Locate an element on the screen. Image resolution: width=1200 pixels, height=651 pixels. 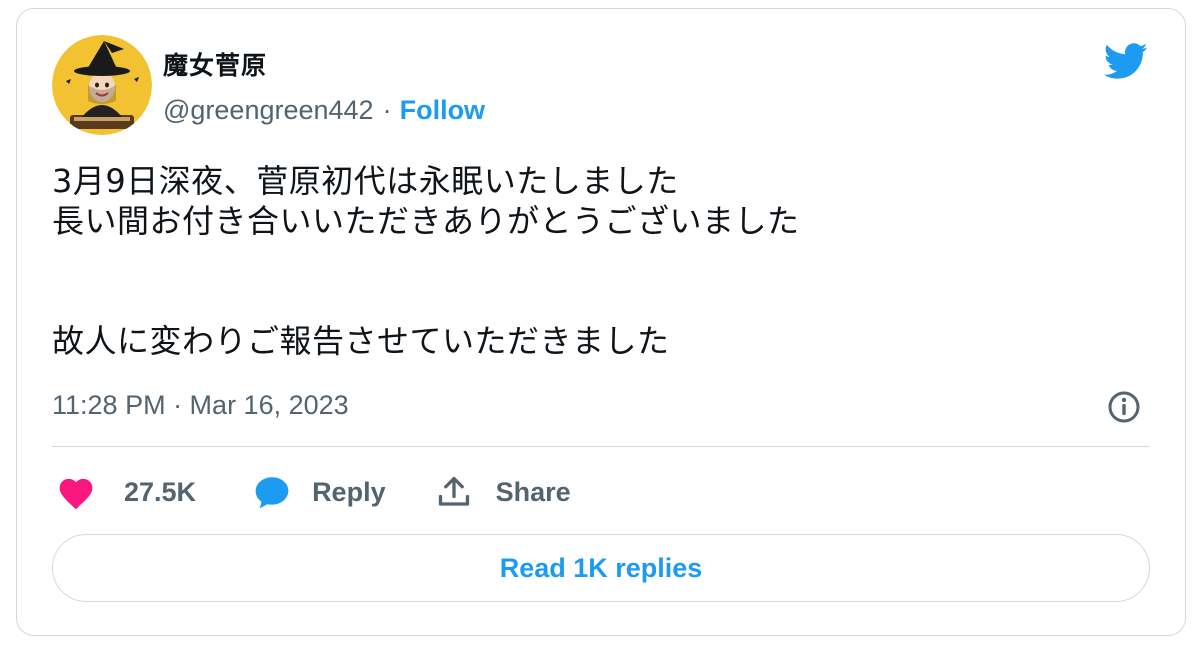
tweet-line: 故人に変わりご報告させていただきました is located at coordinates (361, 341).